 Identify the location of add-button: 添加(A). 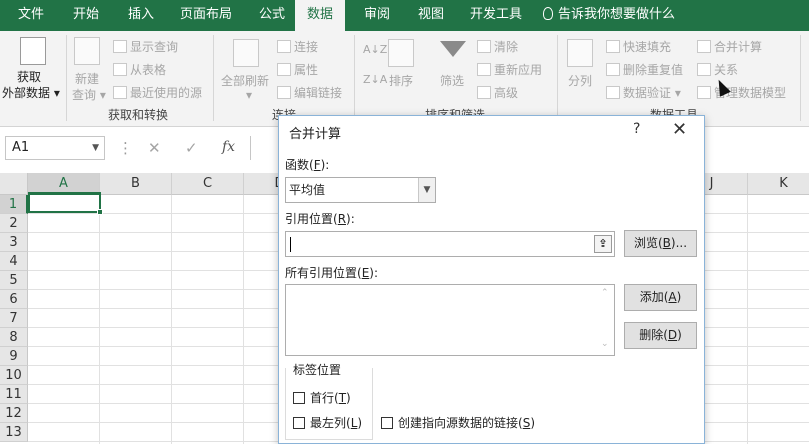
(660, 297).